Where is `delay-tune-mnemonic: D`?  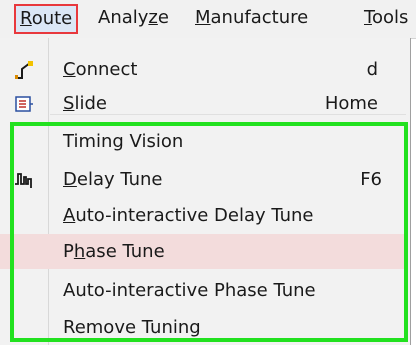 delay-tune-mnemonic: D is located at coordinates (70, 179).